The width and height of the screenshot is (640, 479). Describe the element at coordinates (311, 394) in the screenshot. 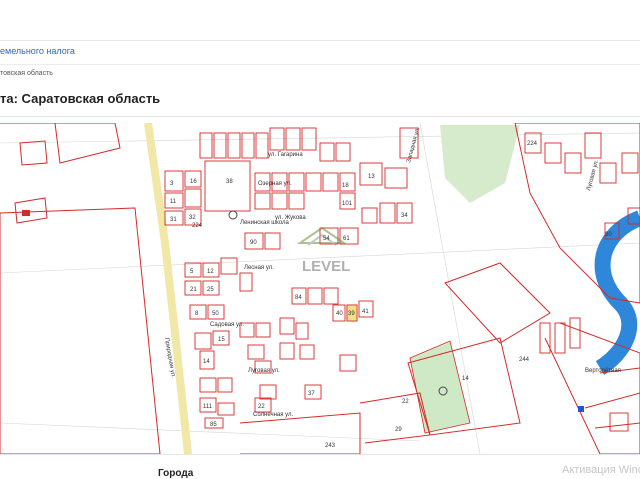

I see `plot-label: 37` at that location.